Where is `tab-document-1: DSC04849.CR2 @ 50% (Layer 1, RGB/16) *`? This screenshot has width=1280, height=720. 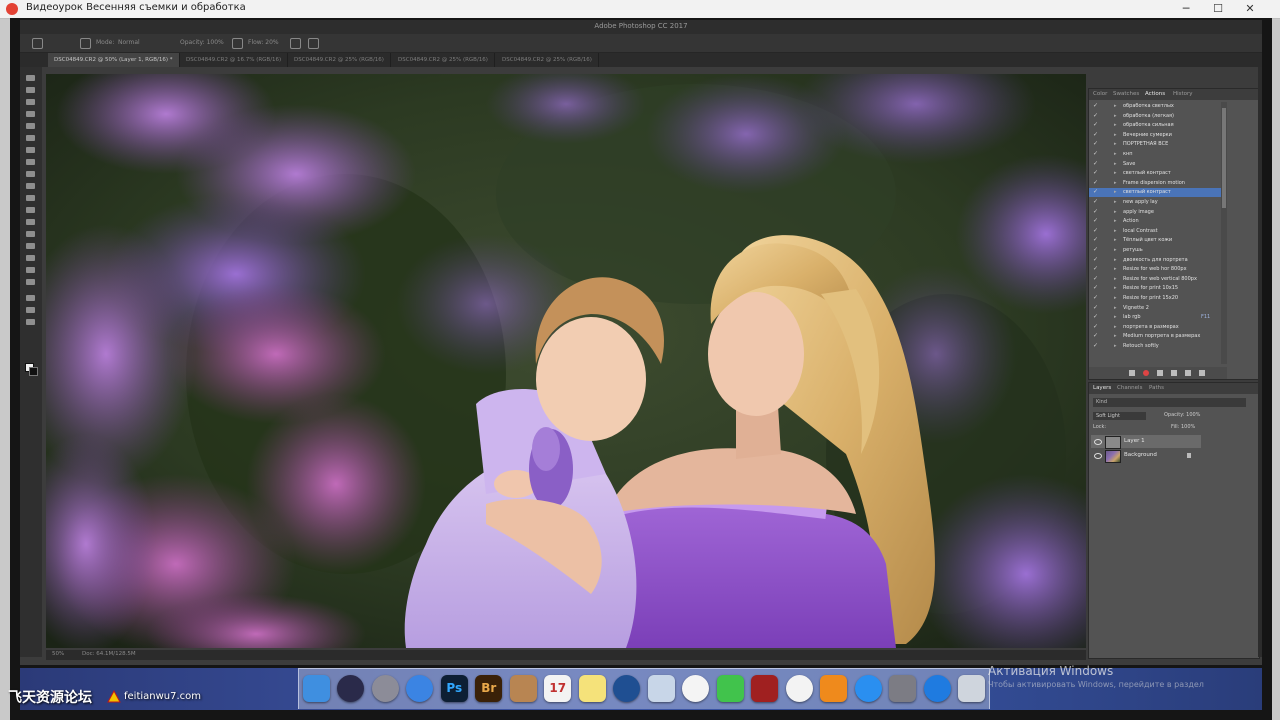 tab-document-1: DSC04849.CR2 @ 50% (Layer 1, RGB/16) * is located at coordinates (114, 60).